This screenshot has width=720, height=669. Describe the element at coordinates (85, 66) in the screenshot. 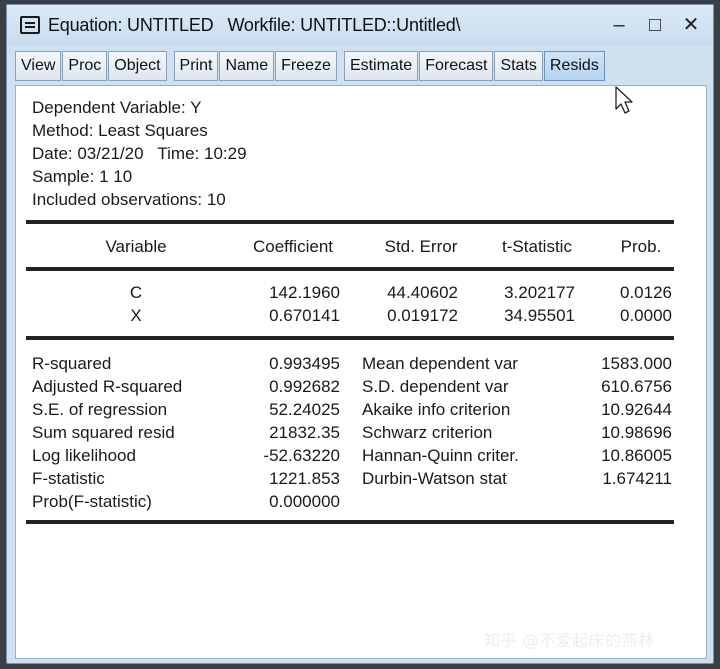

I see `proc-button: Proc` at that location.